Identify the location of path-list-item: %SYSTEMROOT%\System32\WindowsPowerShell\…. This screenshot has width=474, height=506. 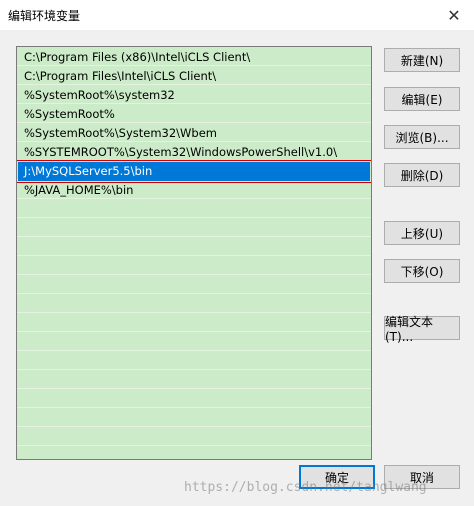
(194, 152).